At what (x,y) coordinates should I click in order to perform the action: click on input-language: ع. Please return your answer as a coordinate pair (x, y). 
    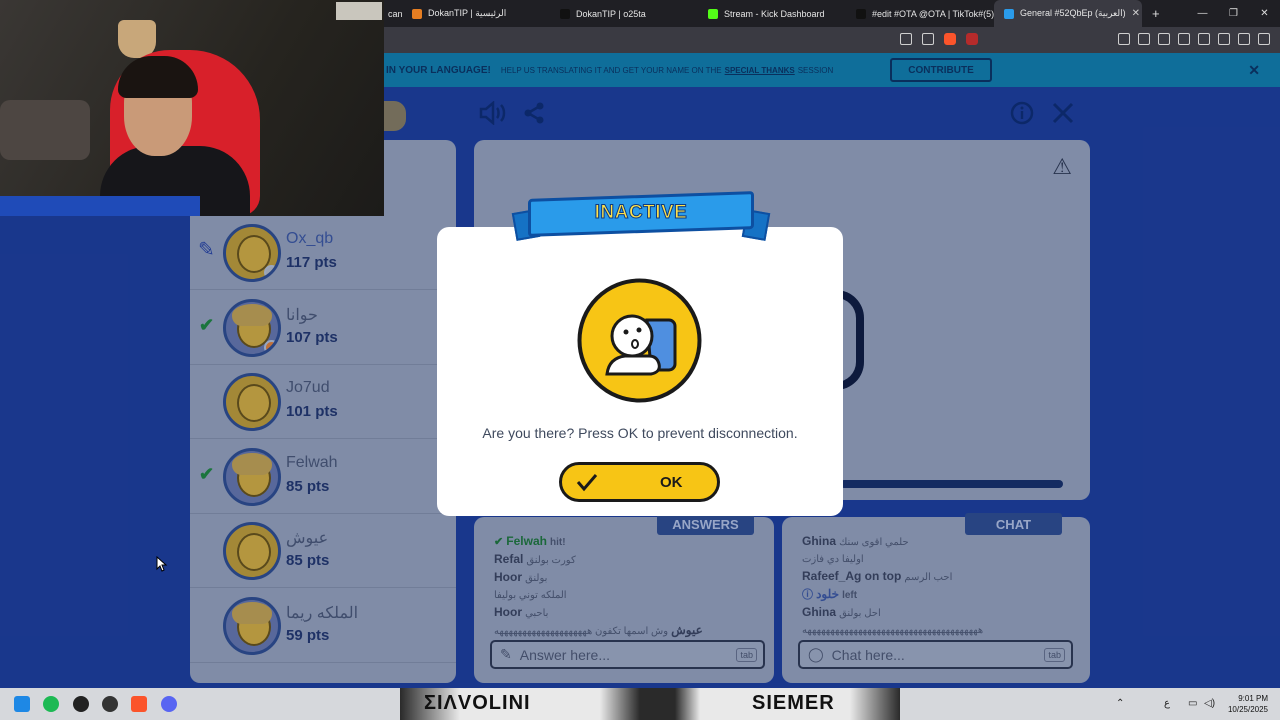
    Looking at the image, I should click on (1167, 703).